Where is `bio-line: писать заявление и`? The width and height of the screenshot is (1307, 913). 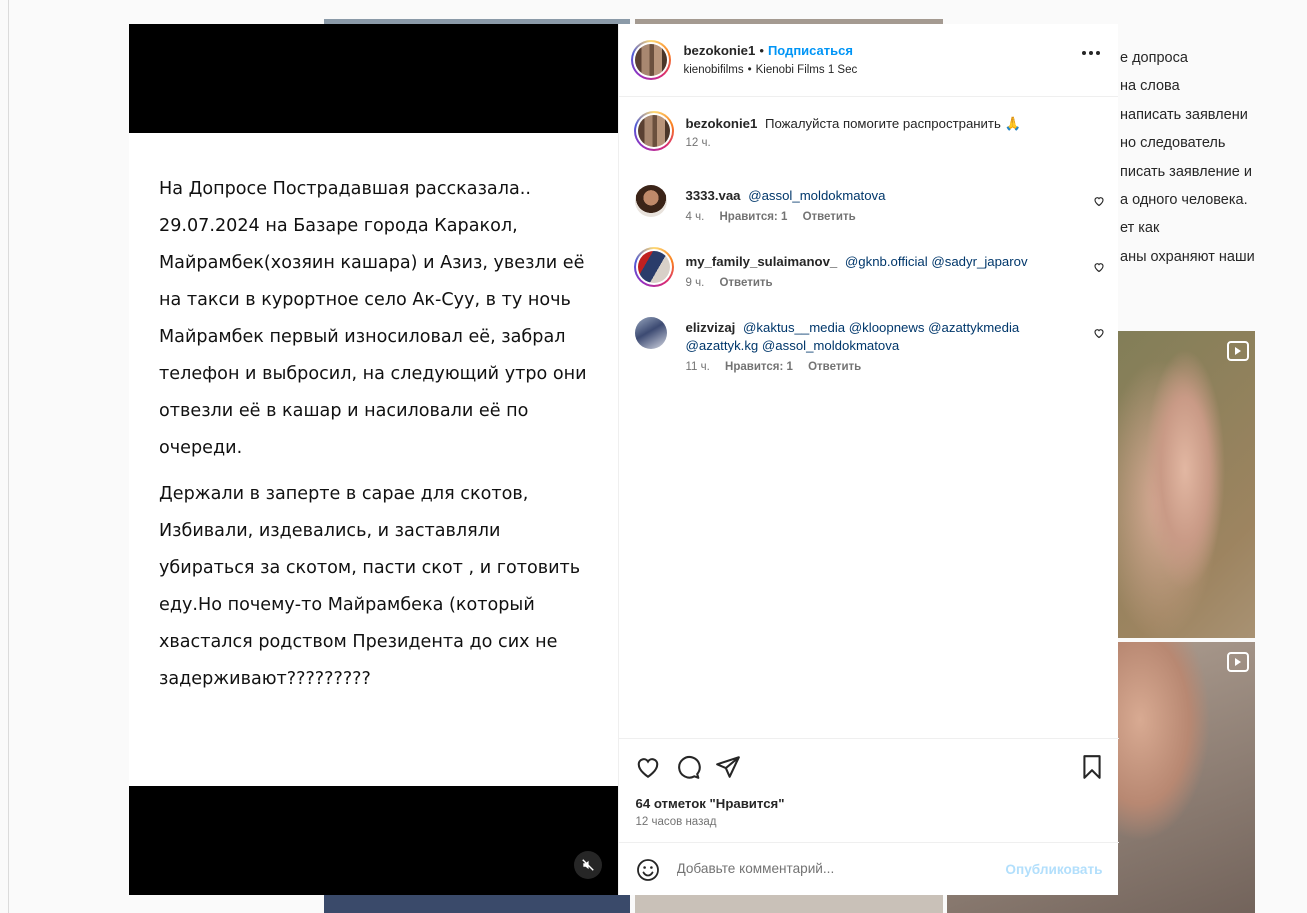
bio-line: писать заявление и is located at coordinates (1186, 171).